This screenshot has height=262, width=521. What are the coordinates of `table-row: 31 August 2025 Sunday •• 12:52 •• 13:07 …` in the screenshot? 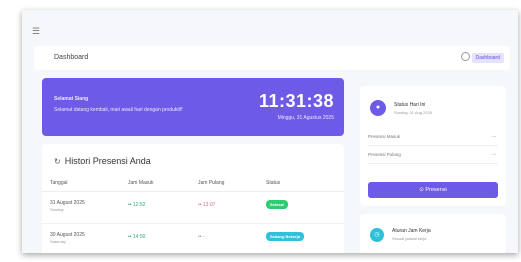 It's located at (193, 208).